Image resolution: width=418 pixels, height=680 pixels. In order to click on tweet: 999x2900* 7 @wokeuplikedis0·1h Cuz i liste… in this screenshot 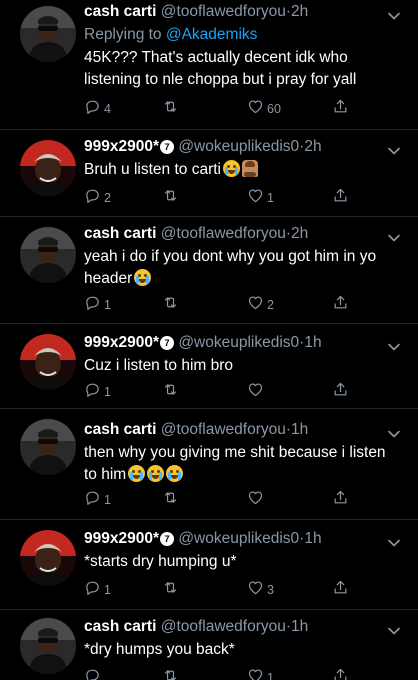, I will do `click(209, 366)`.